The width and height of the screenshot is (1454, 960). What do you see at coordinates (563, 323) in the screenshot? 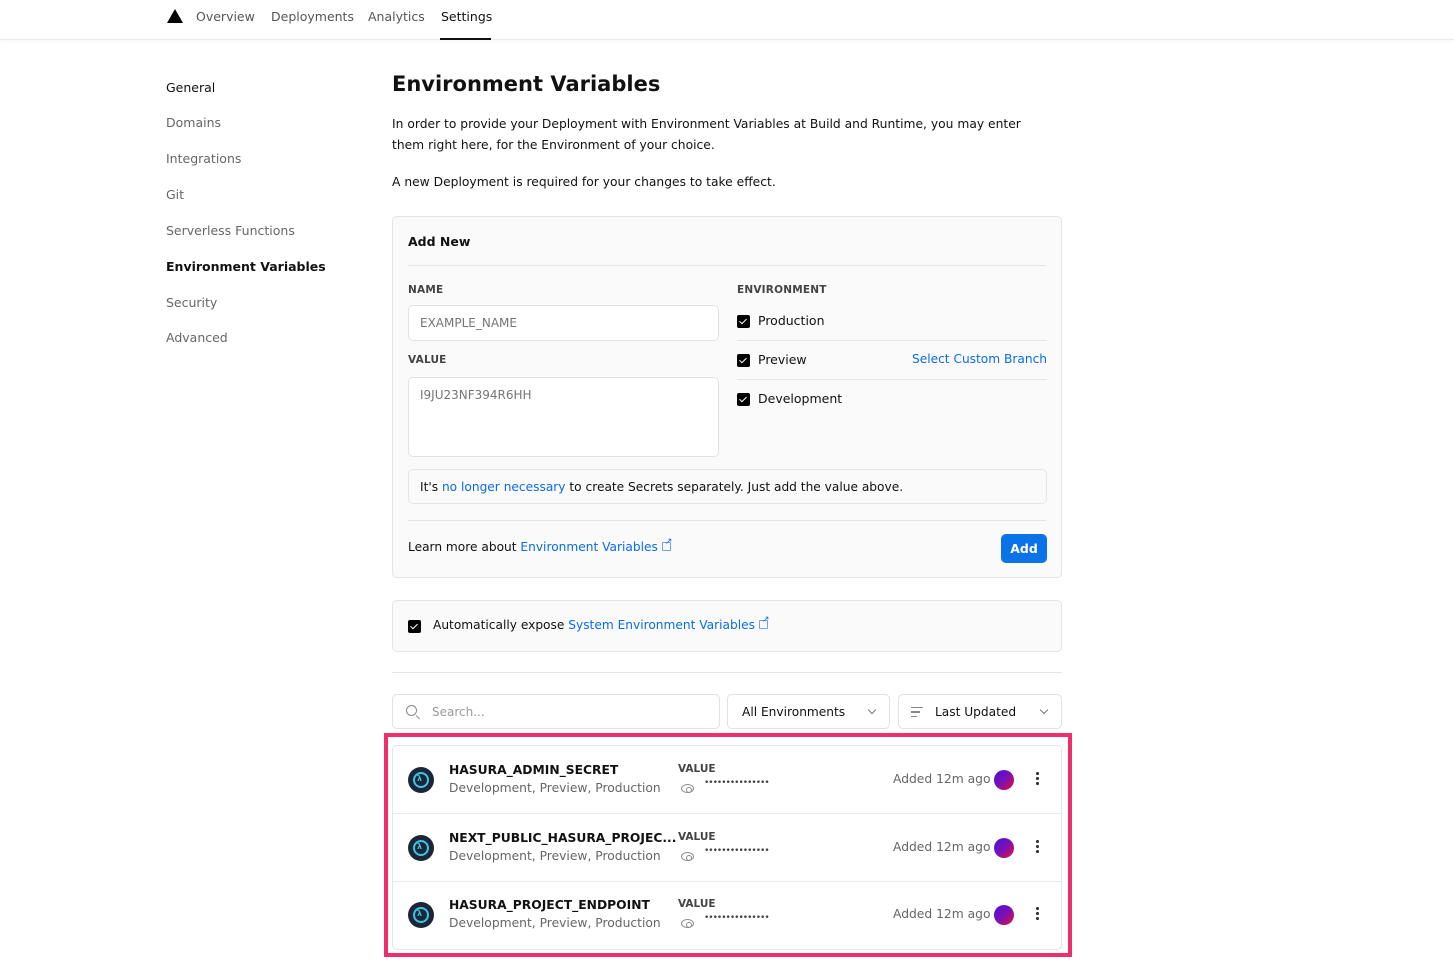
I see `name-input` at bounding box center [563, 323].